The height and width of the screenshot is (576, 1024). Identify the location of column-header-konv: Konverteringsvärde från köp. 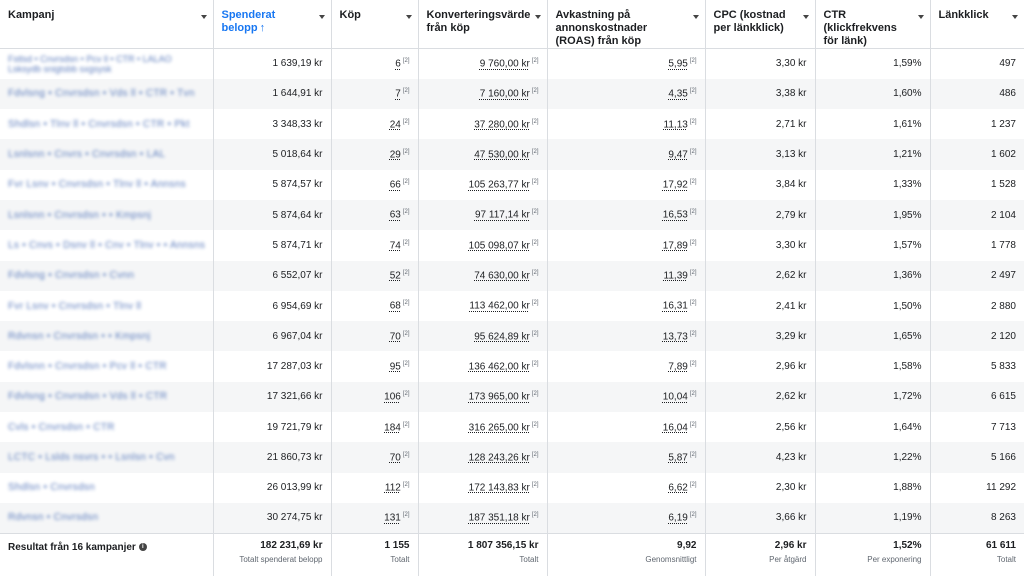
(483, 24).